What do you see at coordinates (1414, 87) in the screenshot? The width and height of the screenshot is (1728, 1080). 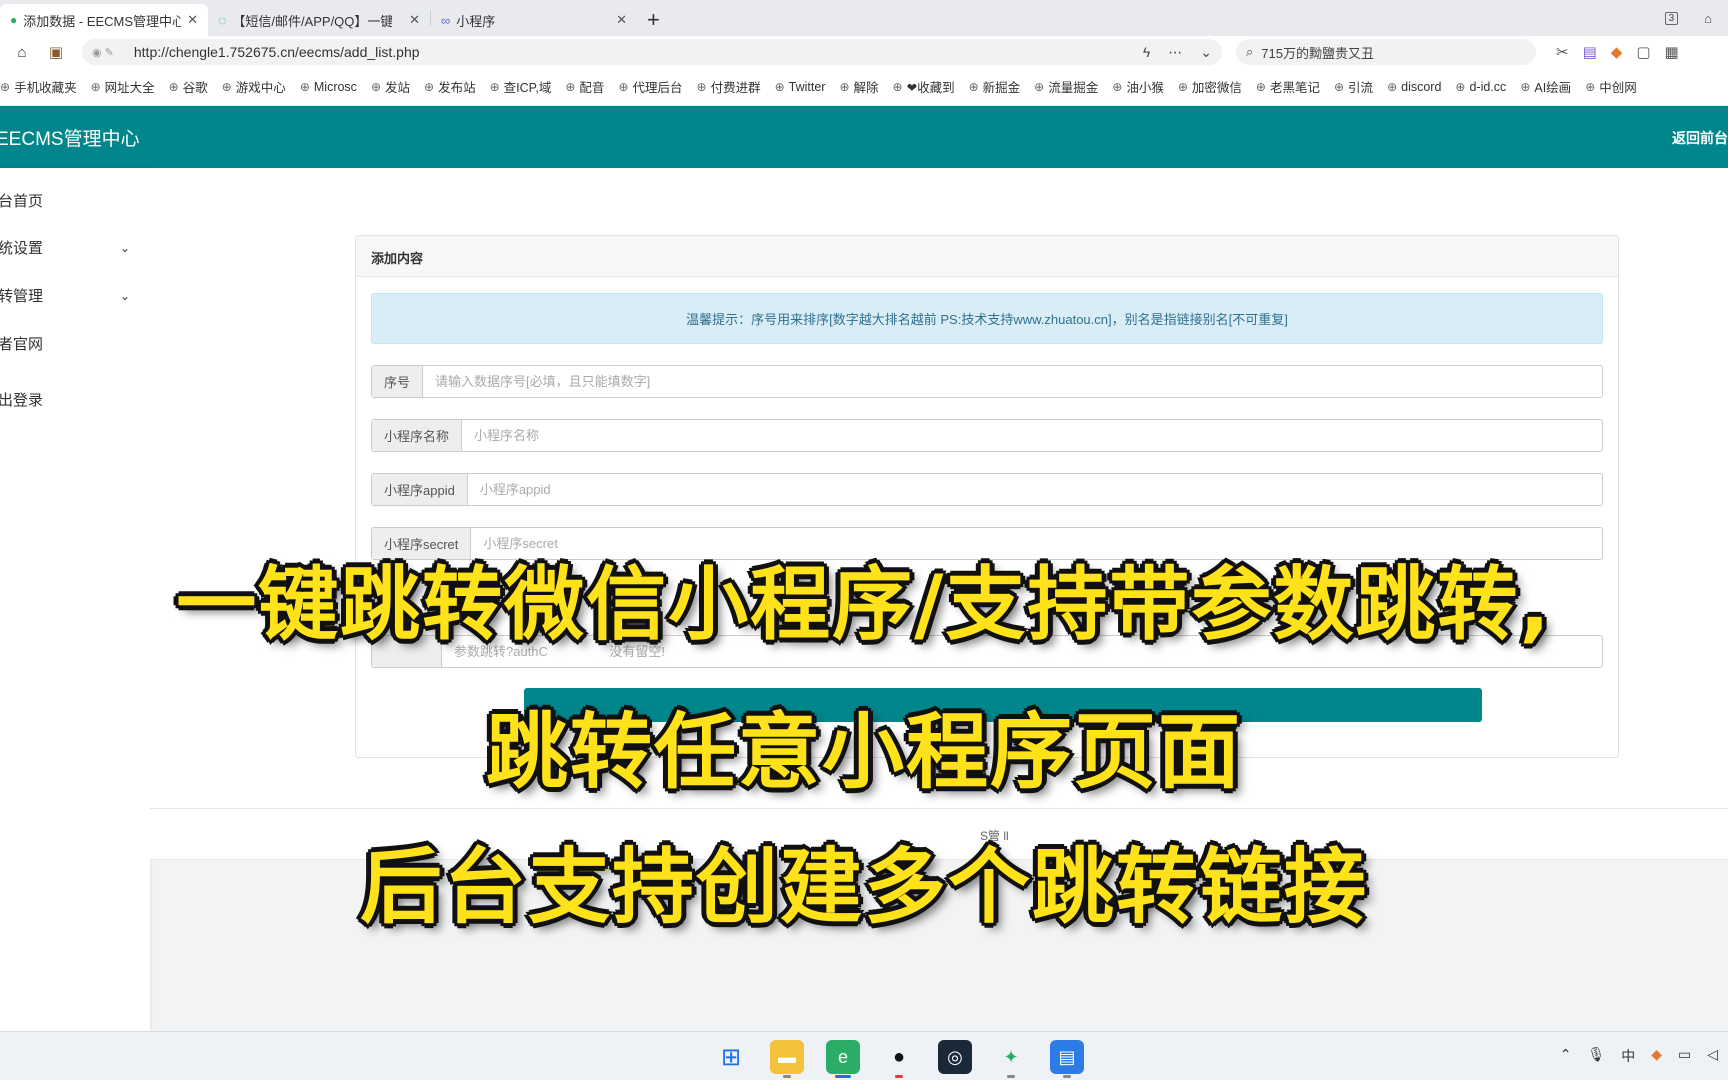 I see `bookmark-item: ⊕ discord` at bounding box center [1414, 87].